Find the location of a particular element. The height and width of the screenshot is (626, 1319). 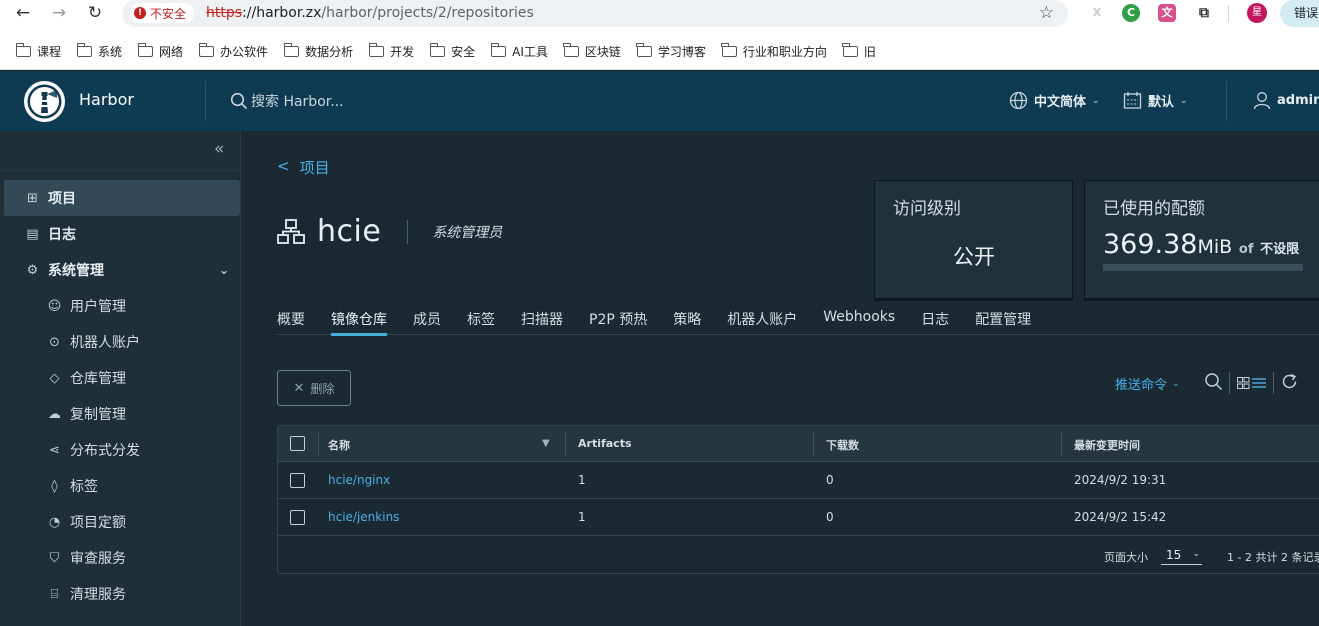

bookmark-folder: 行业和职业方向 is located at coordinates (774, 51).